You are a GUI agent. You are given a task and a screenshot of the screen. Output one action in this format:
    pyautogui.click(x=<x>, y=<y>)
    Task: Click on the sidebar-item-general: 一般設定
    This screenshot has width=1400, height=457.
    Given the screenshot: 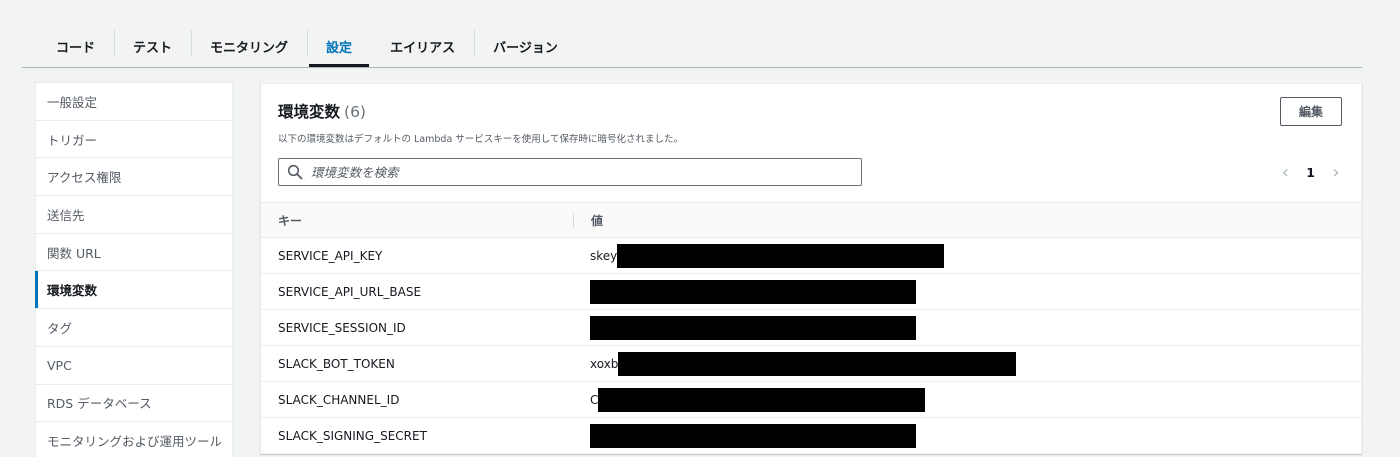 What is the action you would take?
    pyautogui.click(x=134, y=102)
    